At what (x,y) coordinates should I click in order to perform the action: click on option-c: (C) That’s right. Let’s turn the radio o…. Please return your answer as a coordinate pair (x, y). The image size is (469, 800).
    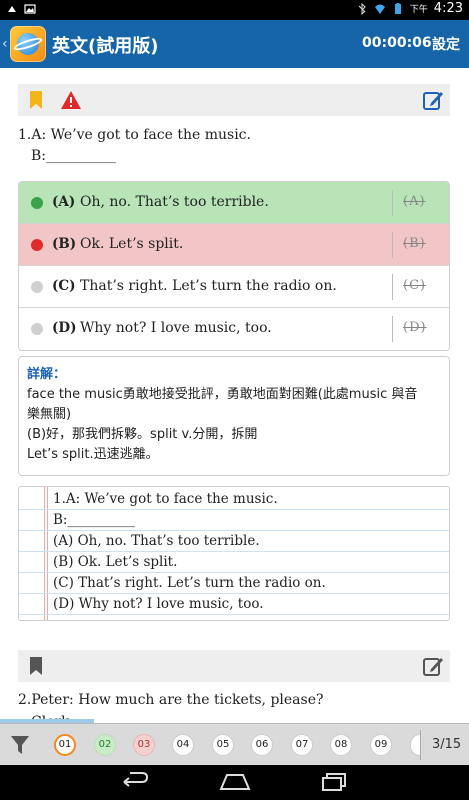
    Looking at the image, I should click on (234, 287).